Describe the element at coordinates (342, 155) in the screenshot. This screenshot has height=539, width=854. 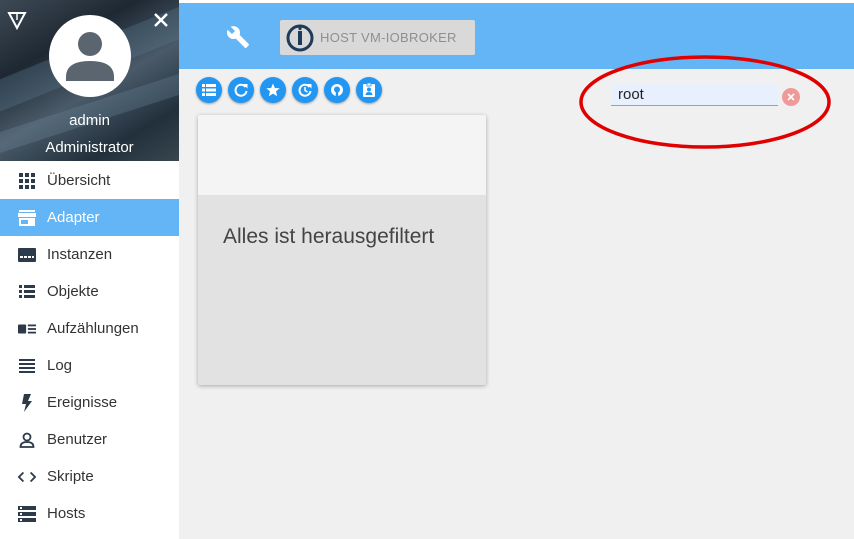
I see `card-header` at that location.